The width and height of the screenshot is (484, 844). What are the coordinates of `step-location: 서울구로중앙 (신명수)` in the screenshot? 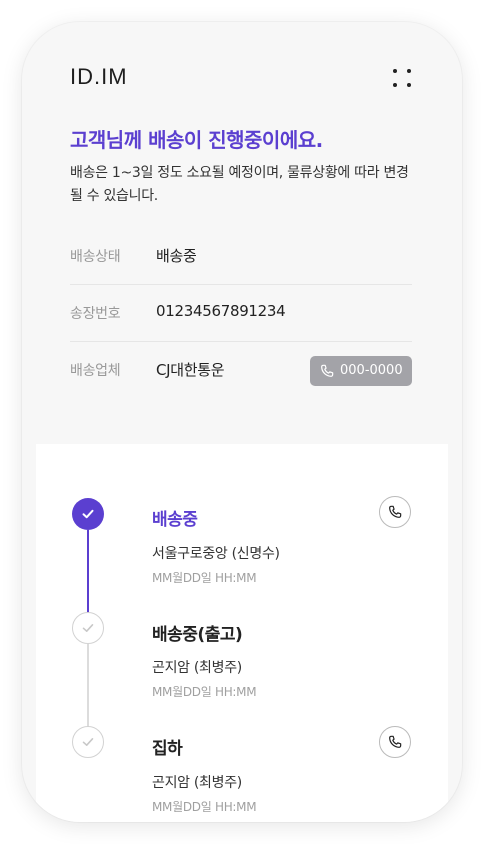 It's located at (216, 554).